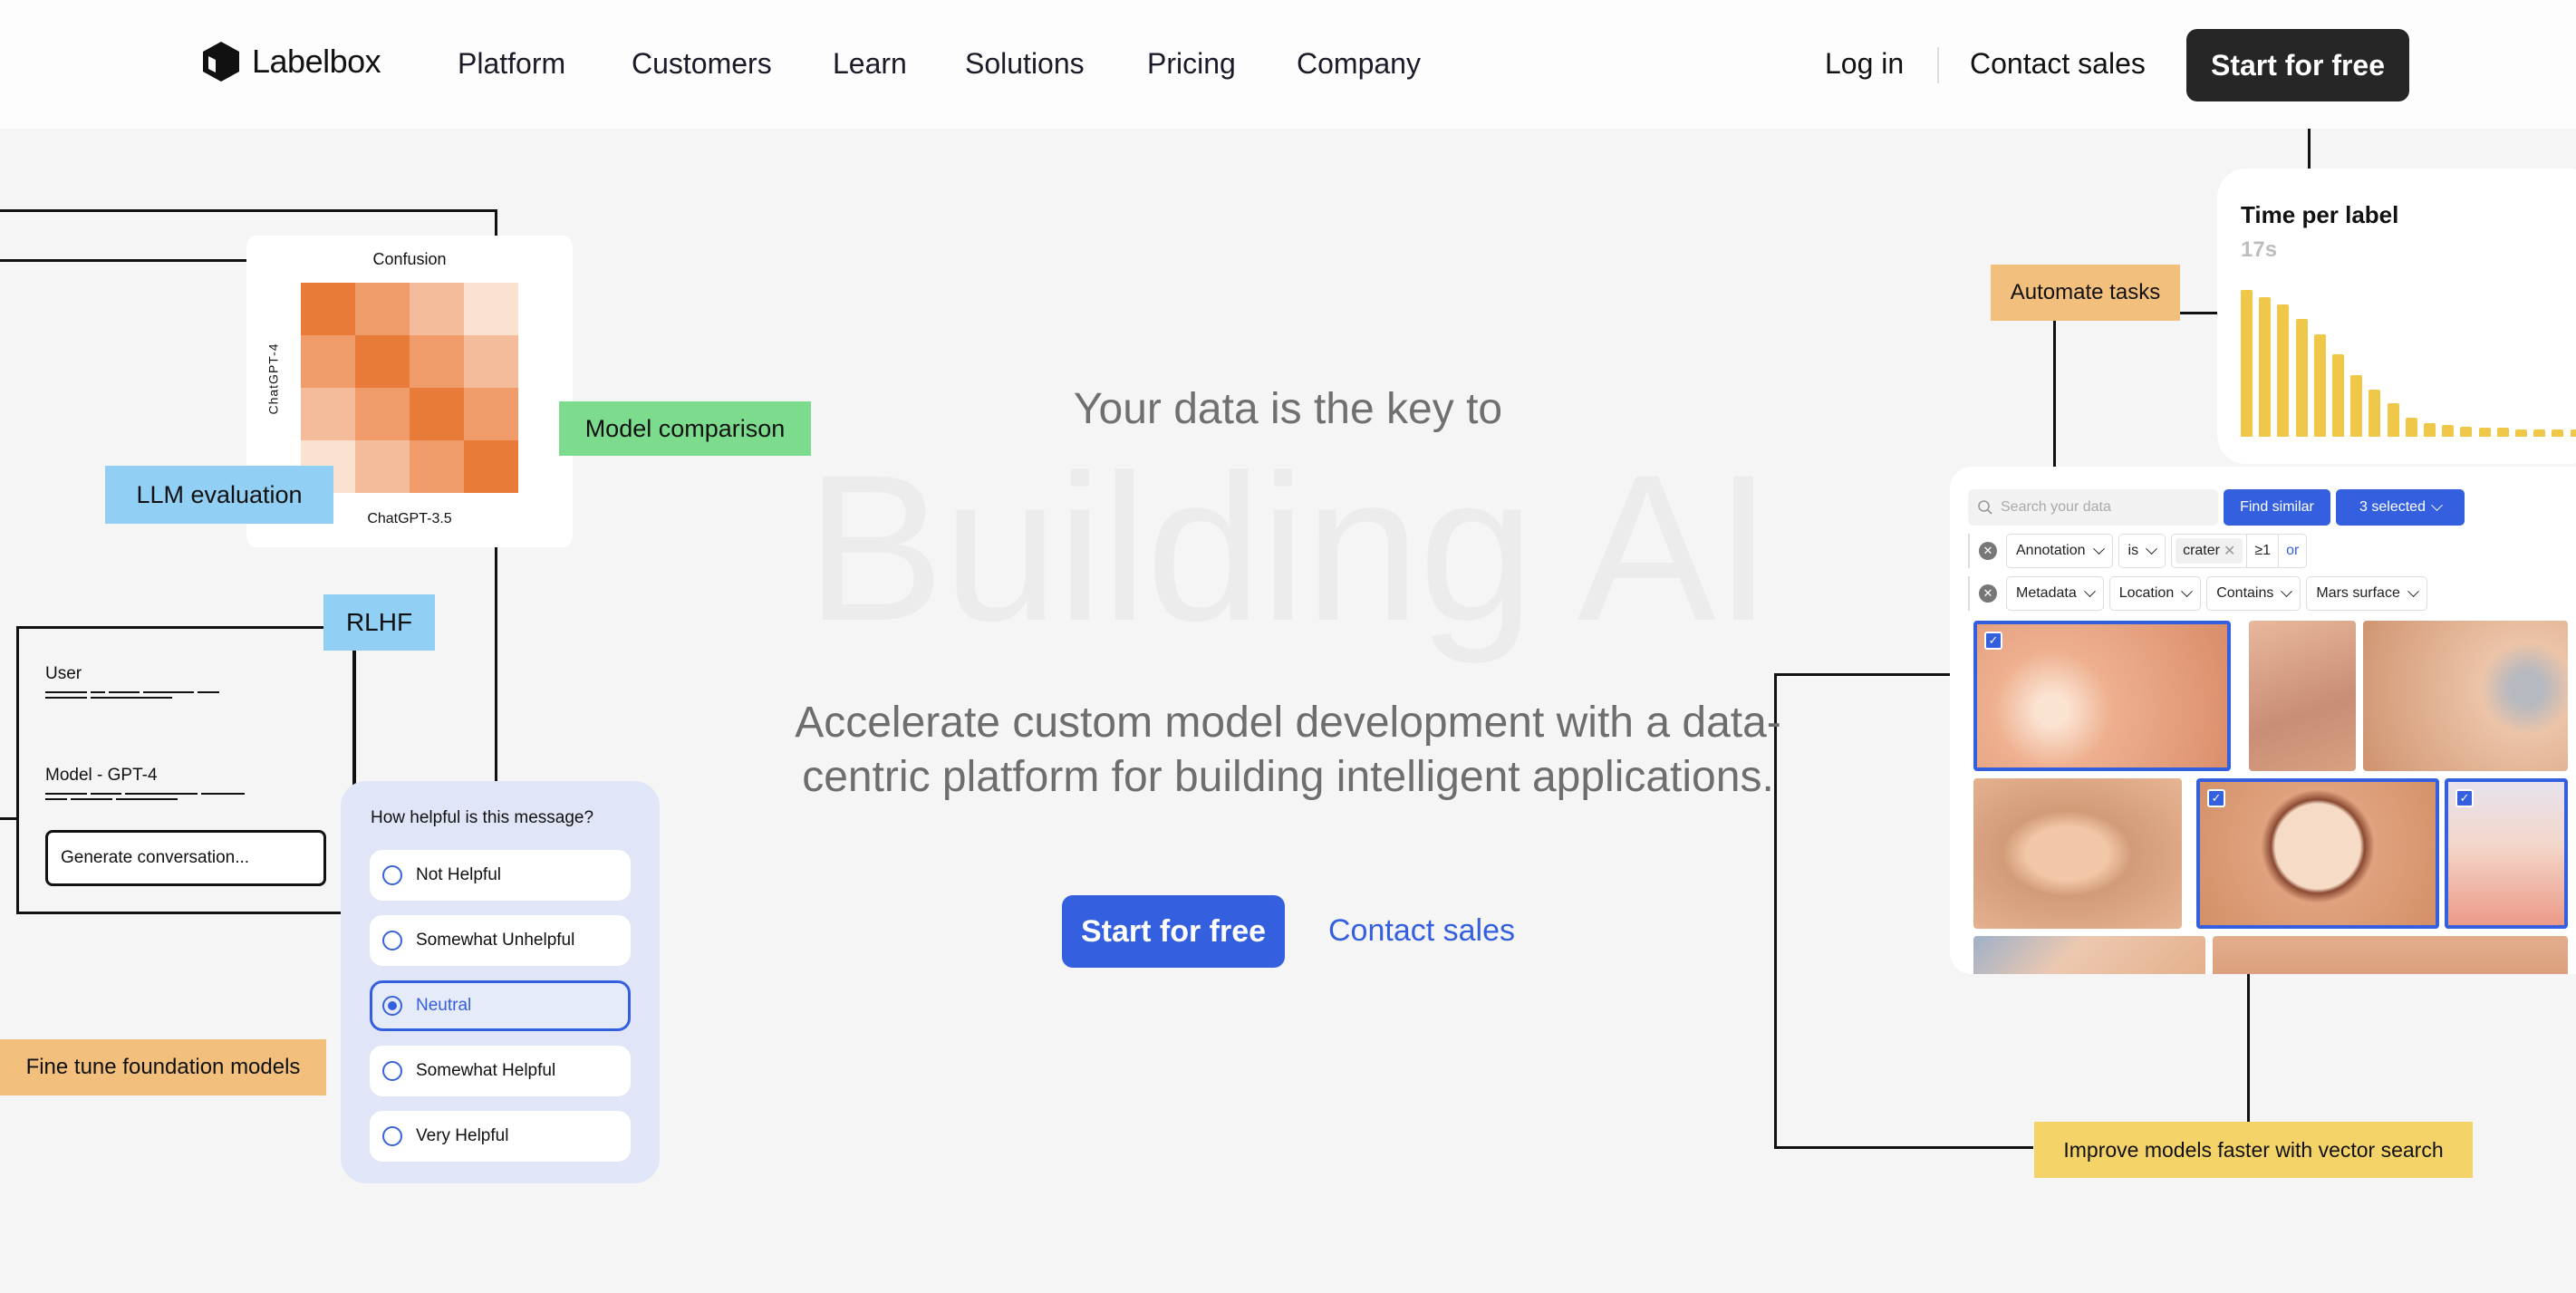  What do you see at coordinates (1025, 64) in the screenshot?
I see `nav-solutions: Solutions` at bounding box center [1025, 64].